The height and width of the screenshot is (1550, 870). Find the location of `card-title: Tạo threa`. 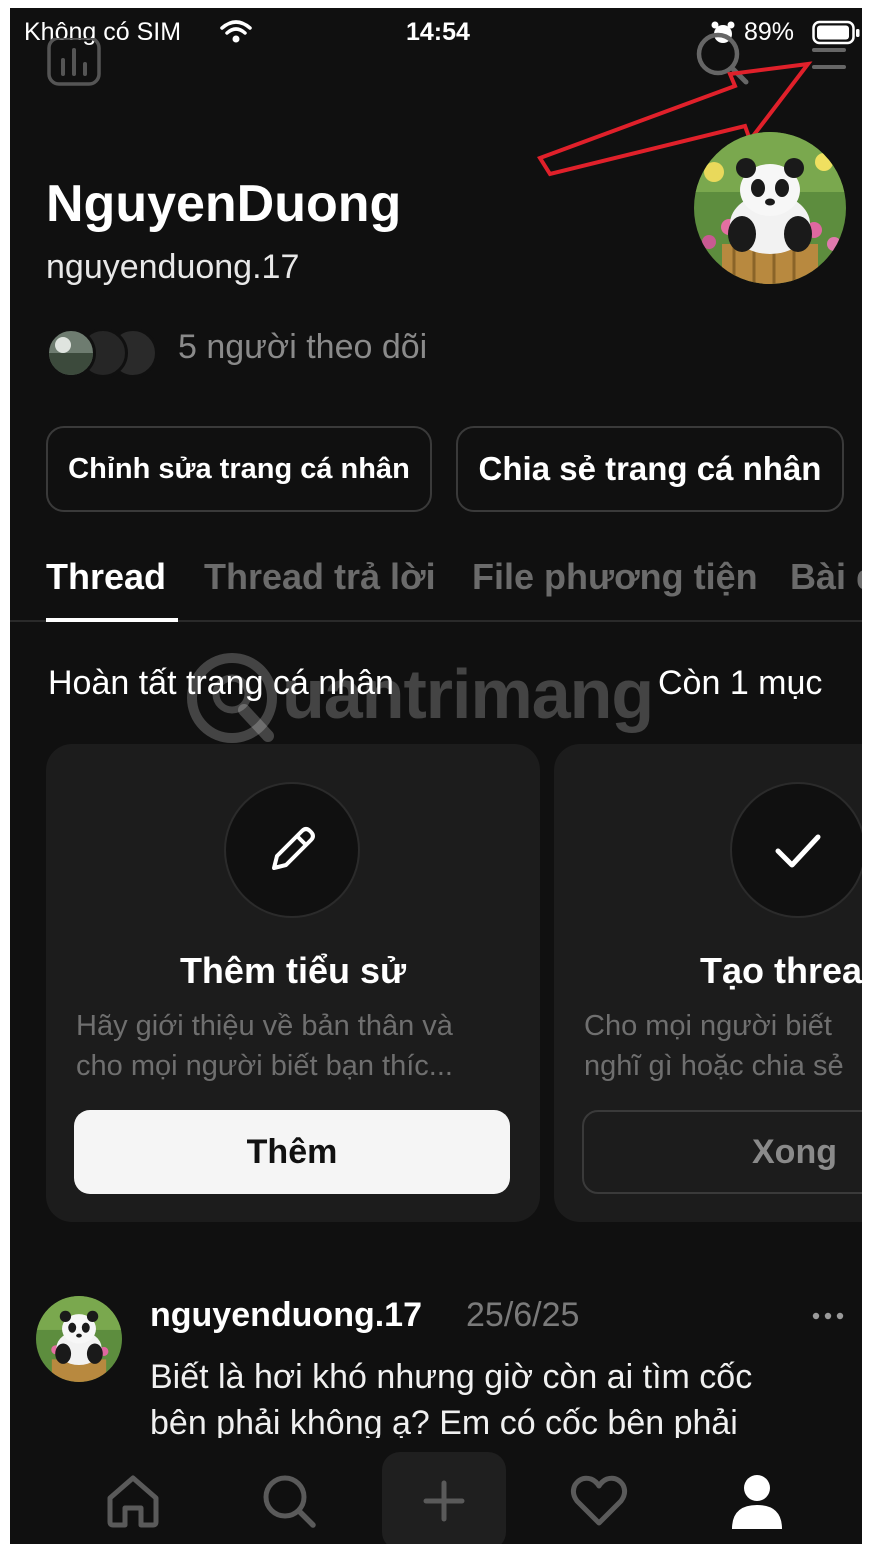

card-title: Tạo threa is located at coordinates (781, 970).